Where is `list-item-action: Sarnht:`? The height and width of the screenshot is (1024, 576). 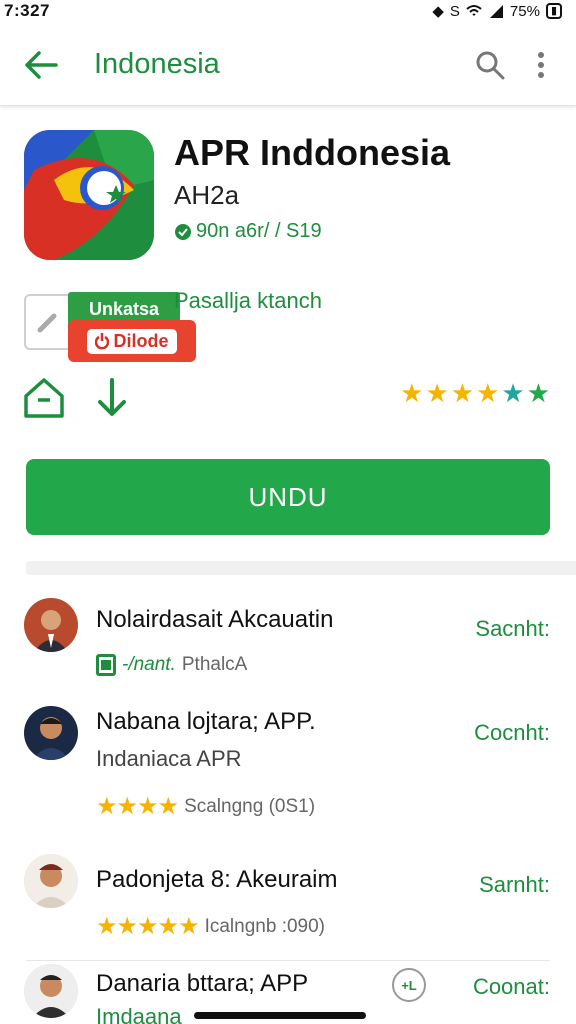
list-item-action: Sarnht: is located at coordinates (514, 885).